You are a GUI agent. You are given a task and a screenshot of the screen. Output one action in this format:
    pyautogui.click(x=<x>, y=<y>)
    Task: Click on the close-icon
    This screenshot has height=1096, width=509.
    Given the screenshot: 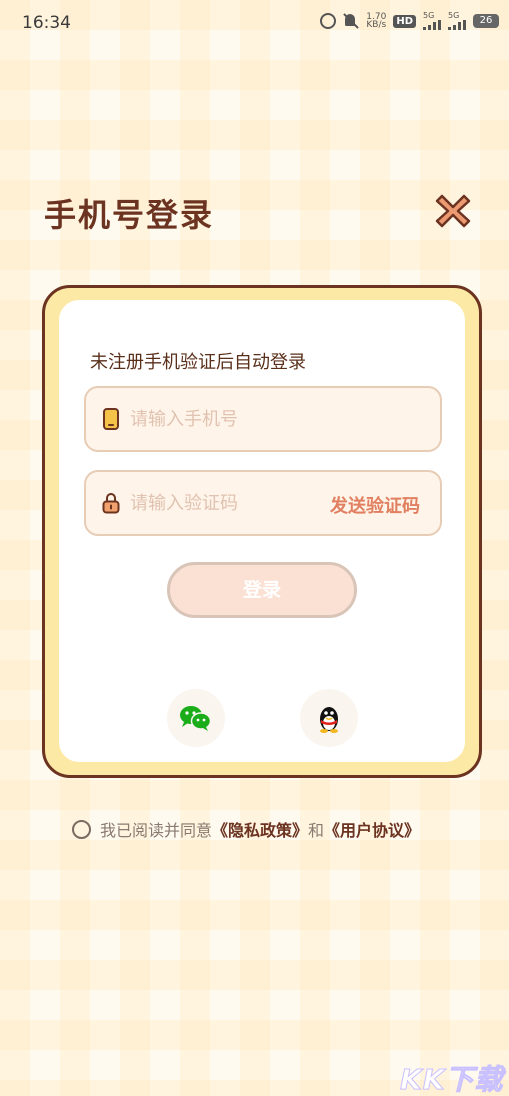 What is the action you would take?
    pyautogui.click(x=453, y=211)
    